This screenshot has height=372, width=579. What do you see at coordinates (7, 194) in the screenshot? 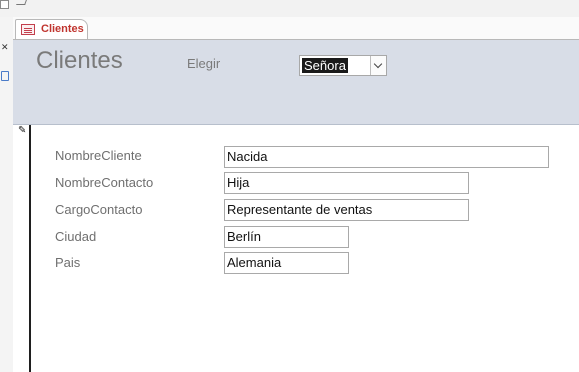
I see `navigation-pane-collapsed: ✕` at bounding box center [7, 194].